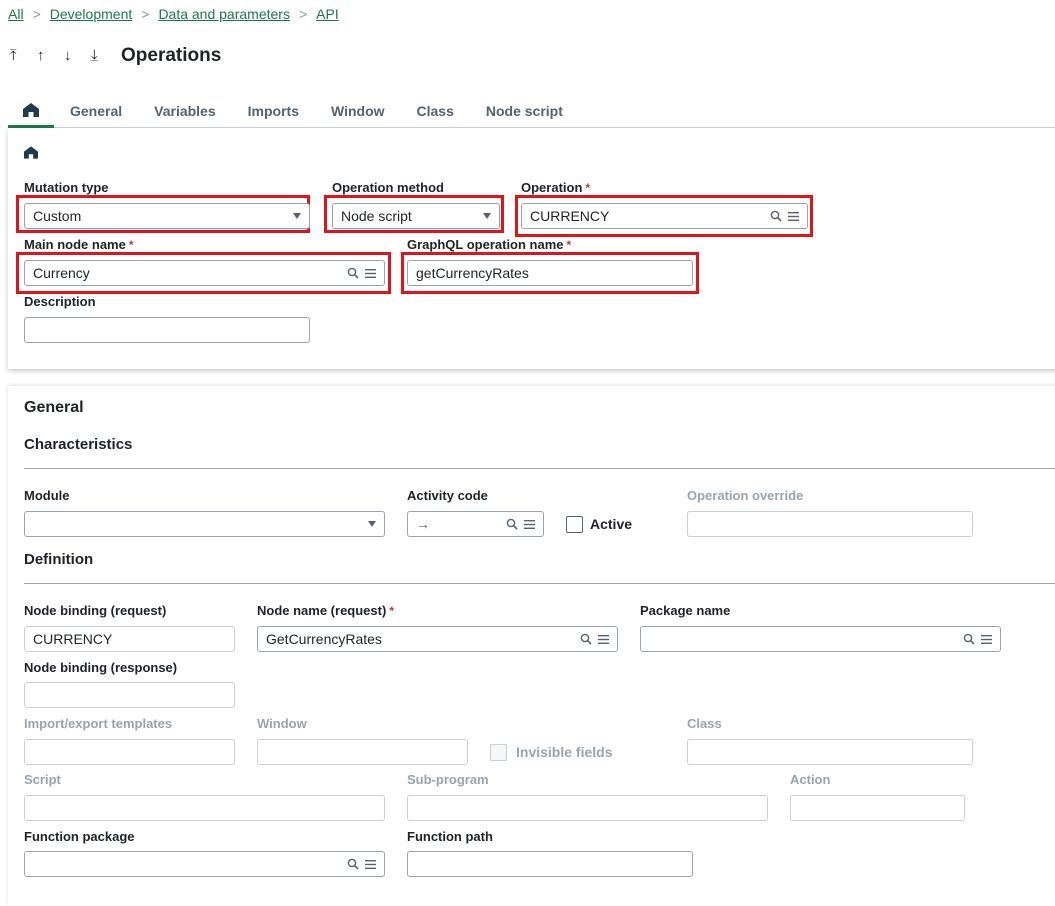 This screenshot has width=1055, height=906. I want to click on operation-field: CURRENCY, so click(664, 216).